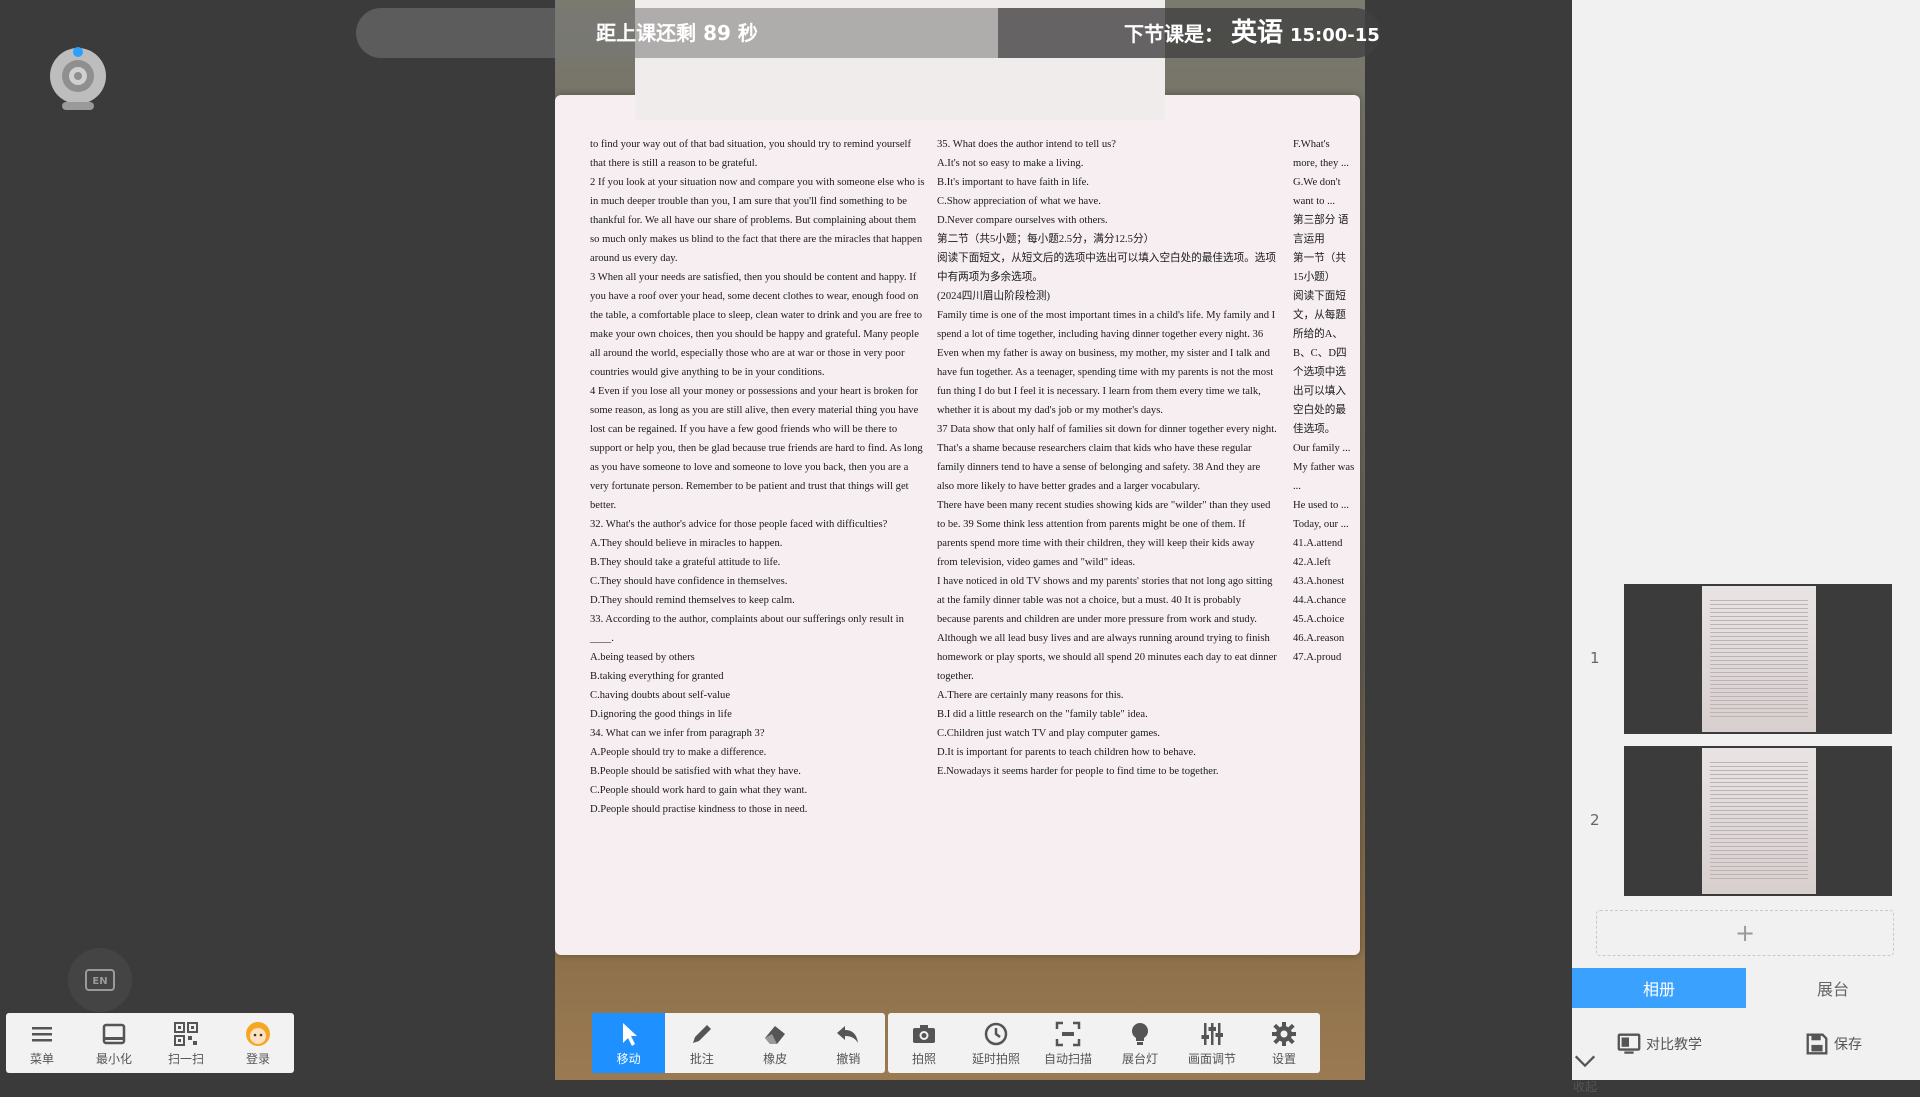  Describe the element at coordinates (657, 676) in the screenshot. I see `document-paragraph: B.taking everything for granted` at that location.